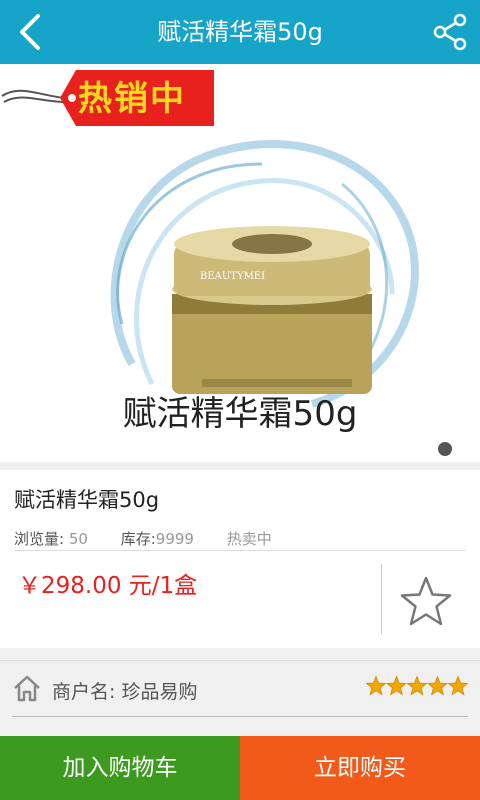  Describe the element at coordinates (78, 539) in the screenshot. I see `views-value: 50` at that location.